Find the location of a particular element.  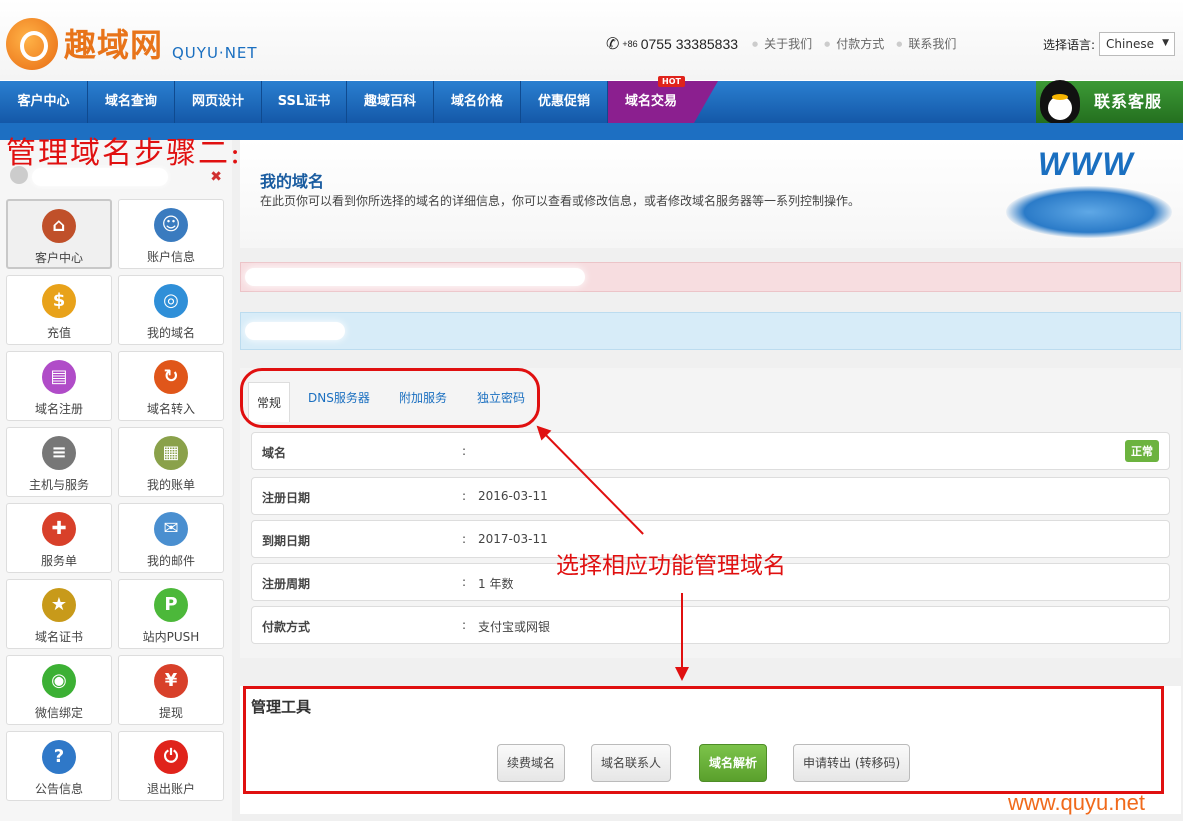

phone-prefix: +86 is located at coordinates (630, 44).